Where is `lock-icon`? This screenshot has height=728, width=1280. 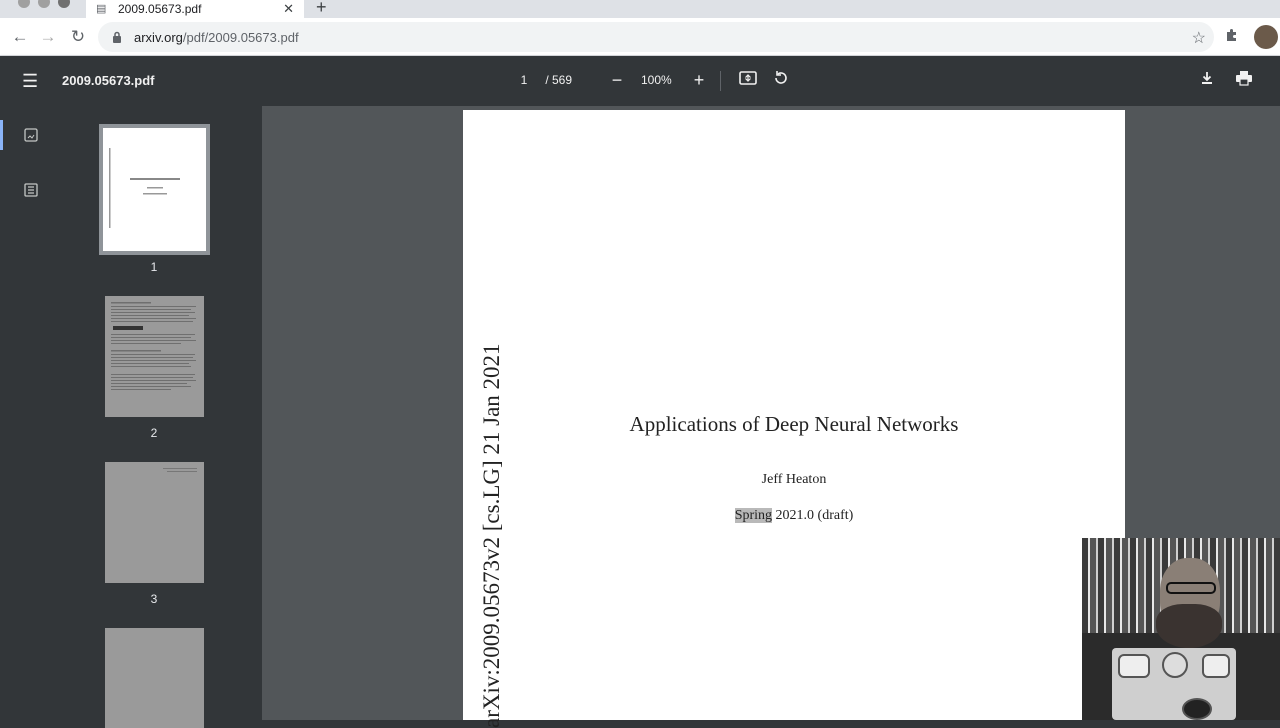
lock-icon is located at coordinates (118, 37).